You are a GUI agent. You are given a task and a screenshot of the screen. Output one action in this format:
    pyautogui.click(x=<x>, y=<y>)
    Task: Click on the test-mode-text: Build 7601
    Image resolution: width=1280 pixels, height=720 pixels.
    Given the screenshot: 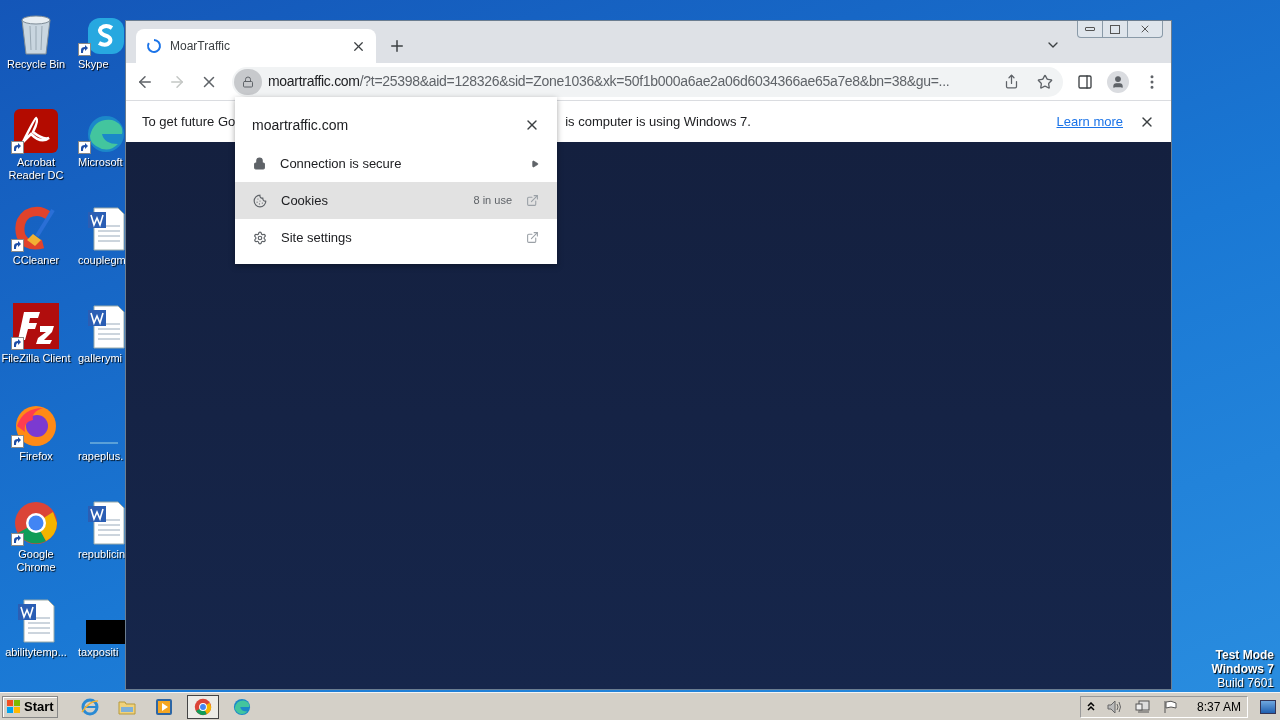 What is the action you would take?
    pyautogui.click(x=1245, y=683)
    